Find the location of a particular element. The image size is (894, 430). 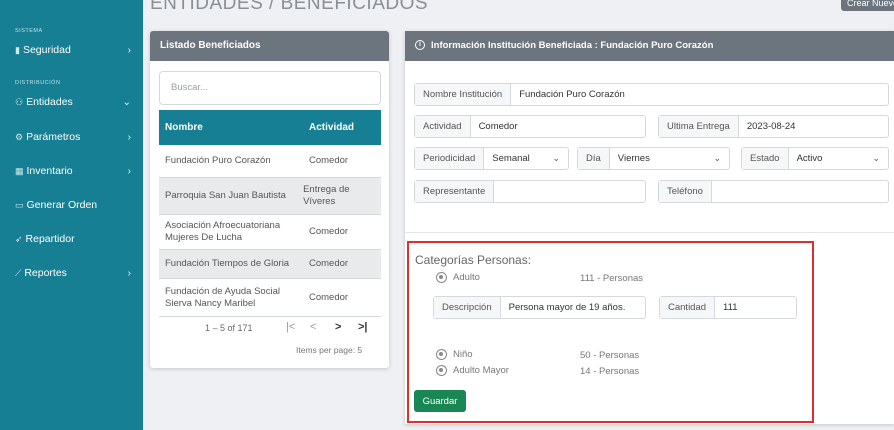

column-header-actividad: Actividad is located at coordinates (329, 127).